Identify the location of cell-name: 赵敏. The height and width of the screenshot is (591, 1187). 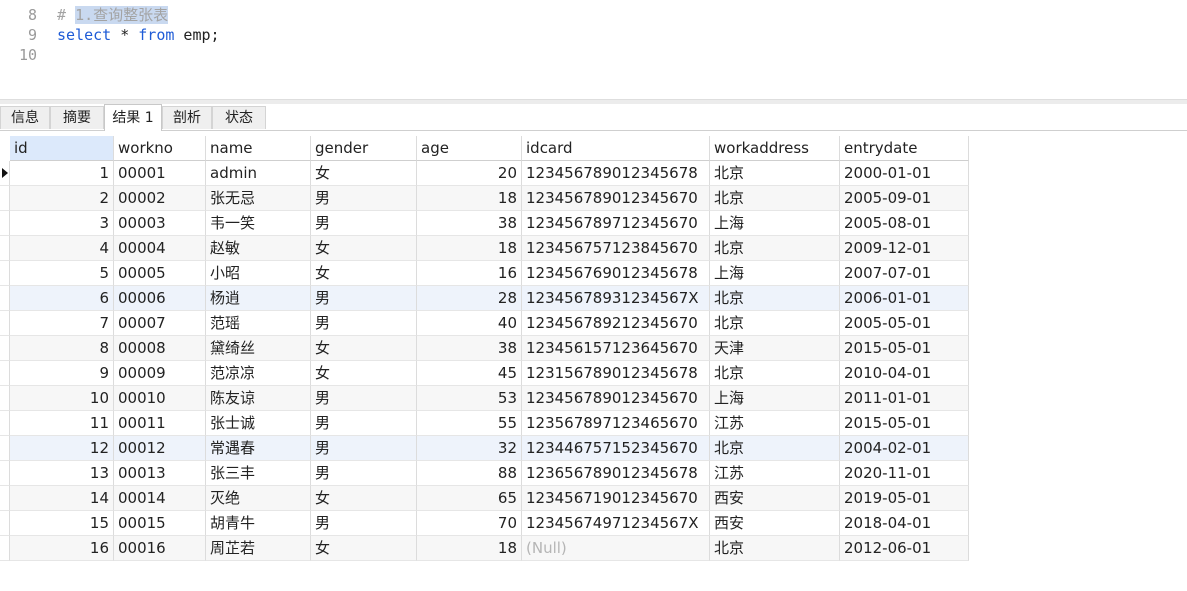
(258, 248).